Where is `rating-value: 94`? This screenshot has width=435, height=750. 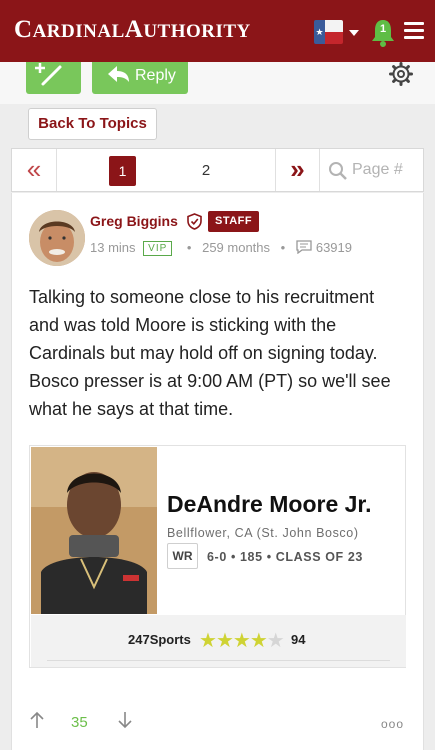
rating-value: 94 is located at coordinates (298, 639).